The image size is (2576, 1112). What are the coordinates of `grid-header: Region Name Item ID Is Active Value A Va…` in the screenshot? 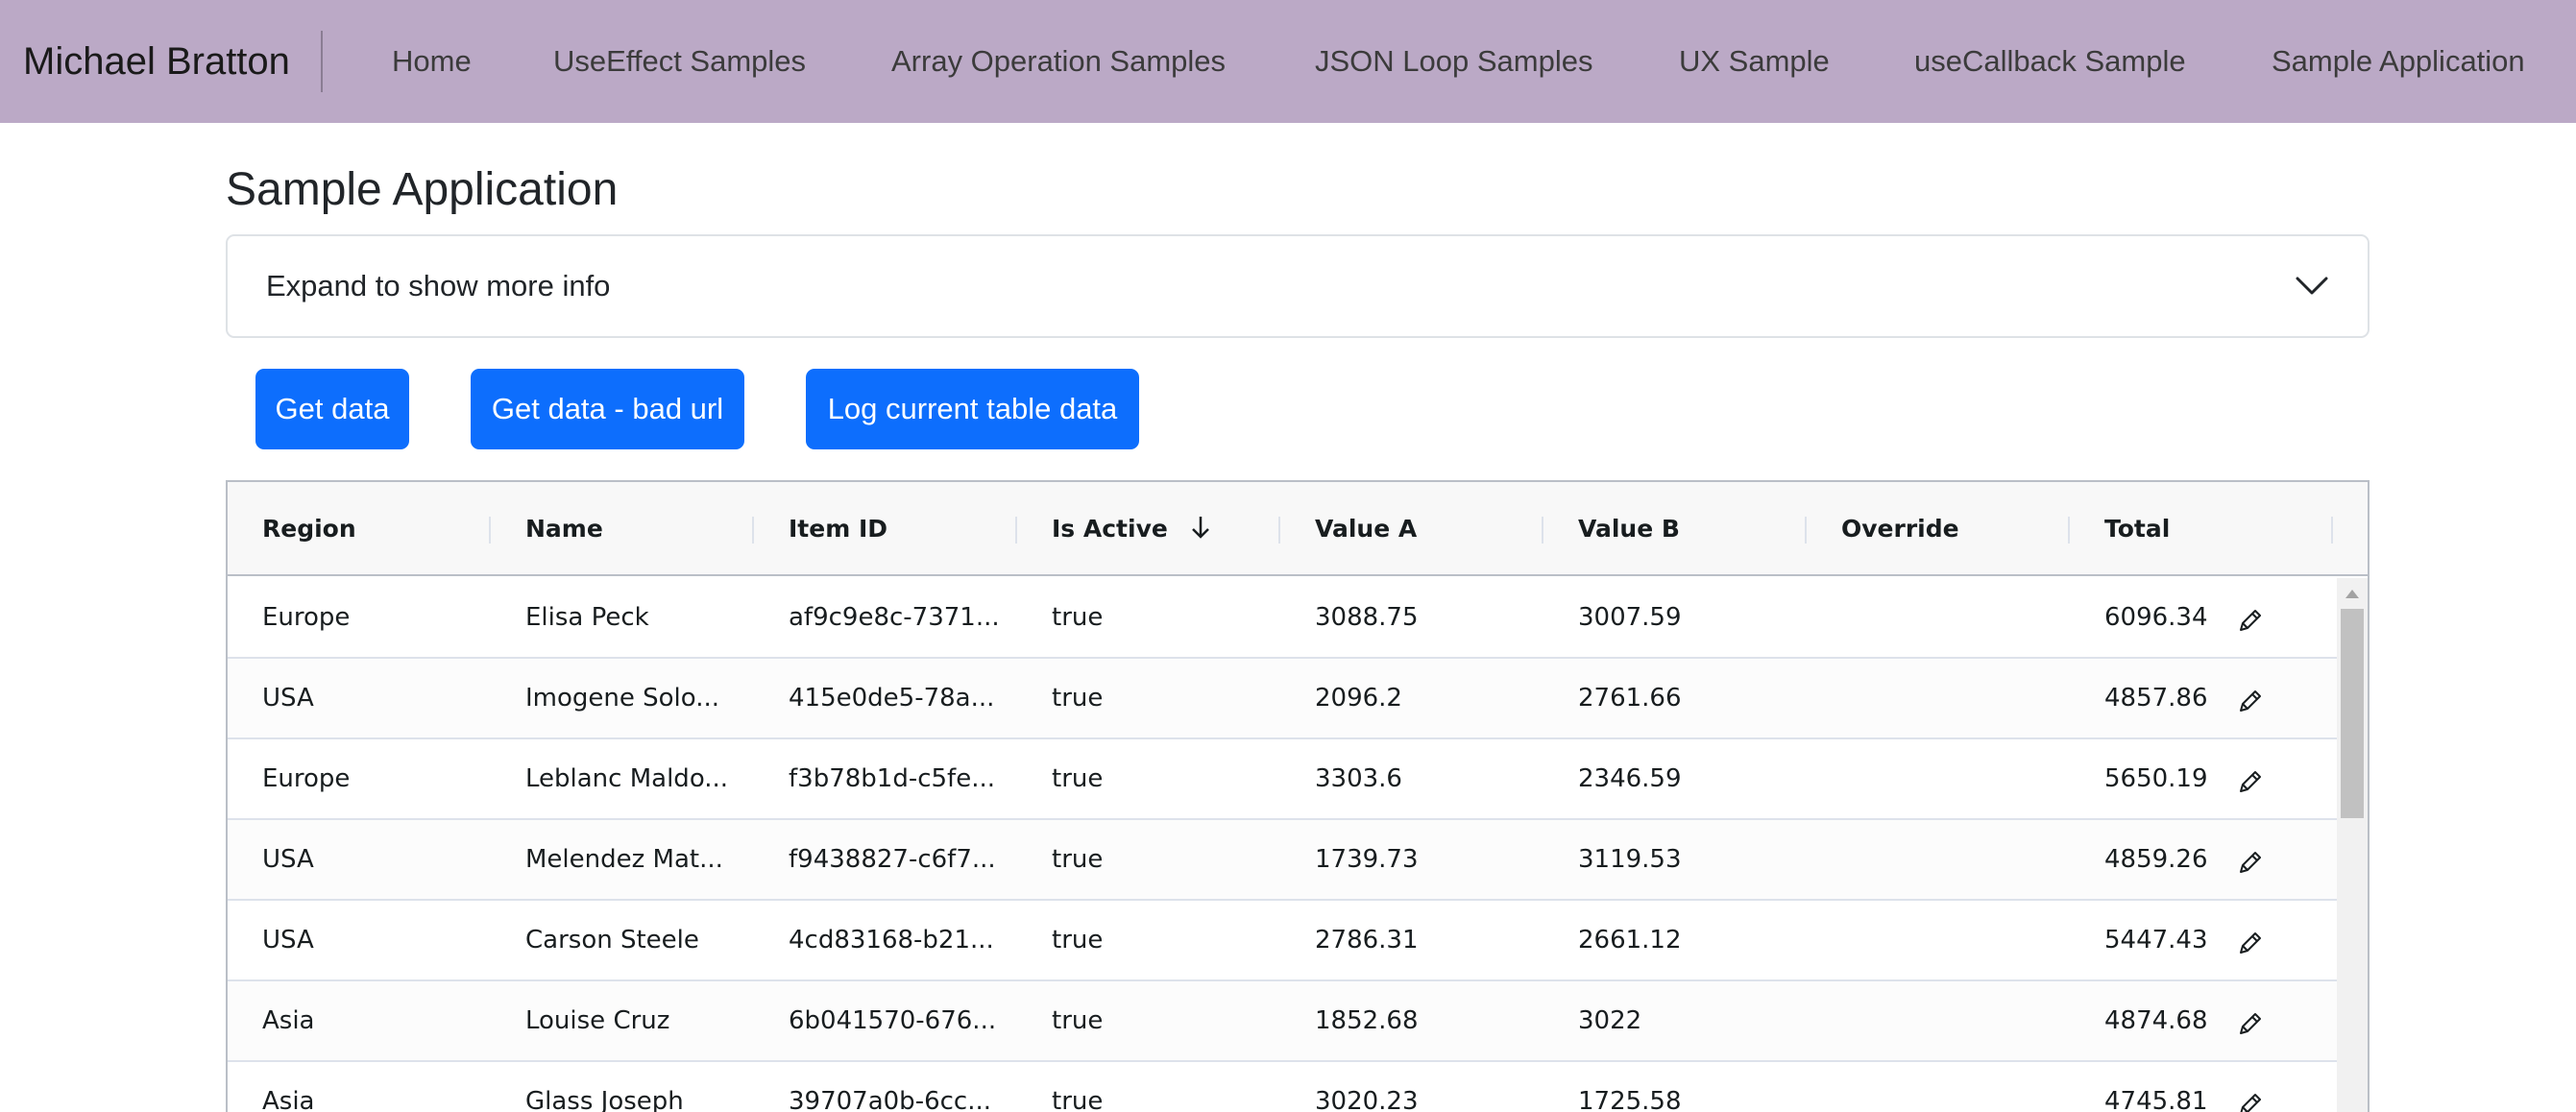 It's located at (1298, 529).